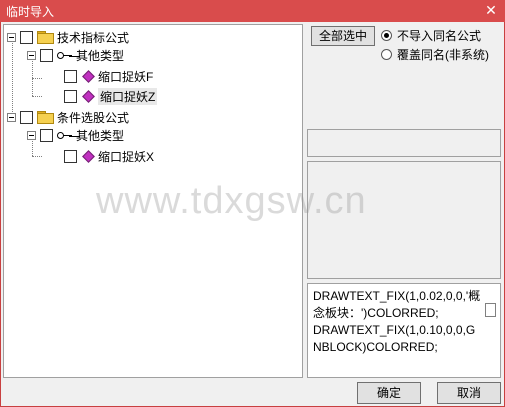 The image size is (505, 407). I want to click on tree-item-label: 缩口捉妖X, so click(126, 156).